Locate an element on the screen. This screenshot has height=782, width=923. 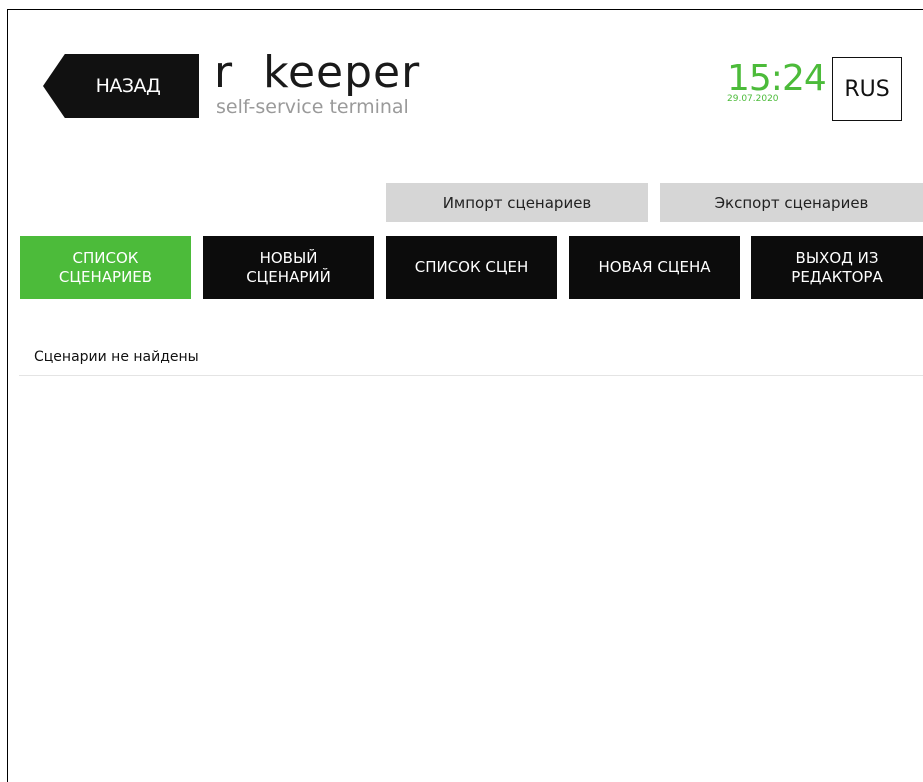
import-scenarios-button: Импорт сценариев is located at coordinates (517, 202).